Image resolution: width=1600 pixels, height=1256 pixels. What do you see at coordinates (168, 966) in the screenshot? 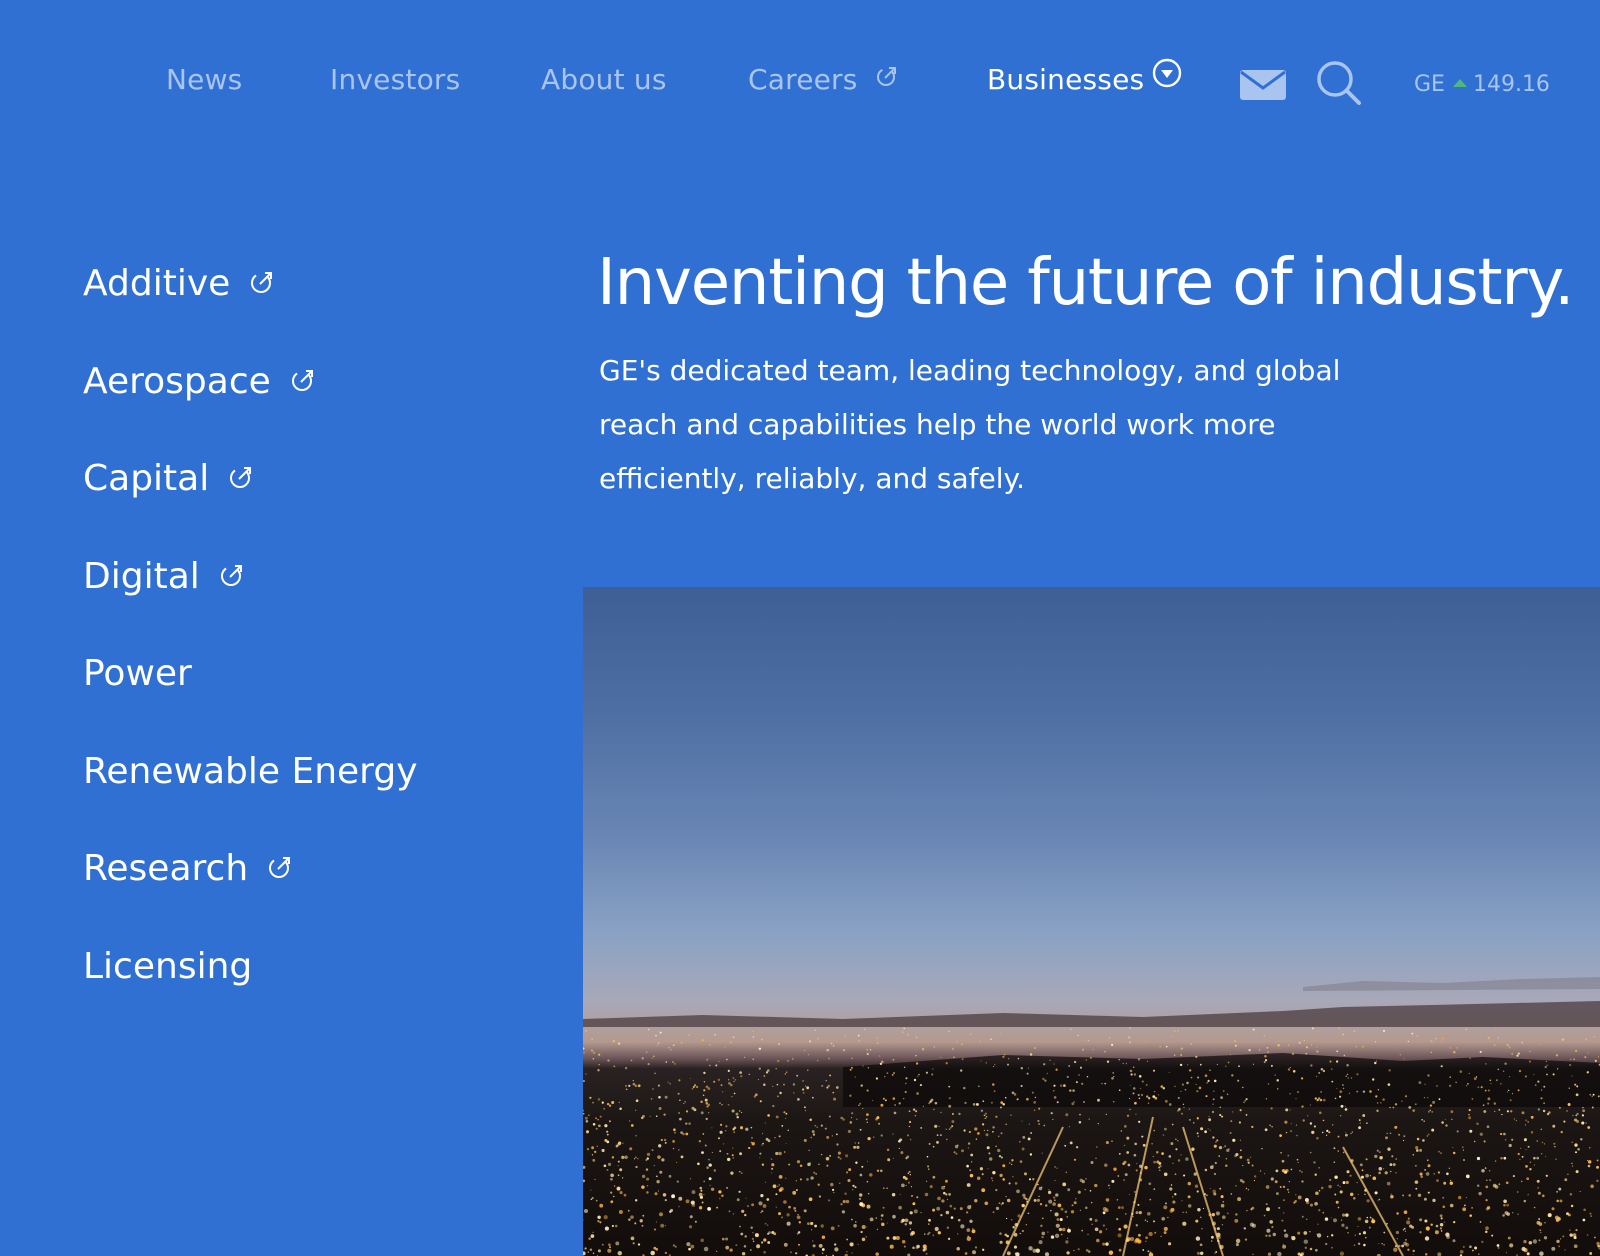
I see `business-item-label: Licensing` at bounding box center [168, 966].